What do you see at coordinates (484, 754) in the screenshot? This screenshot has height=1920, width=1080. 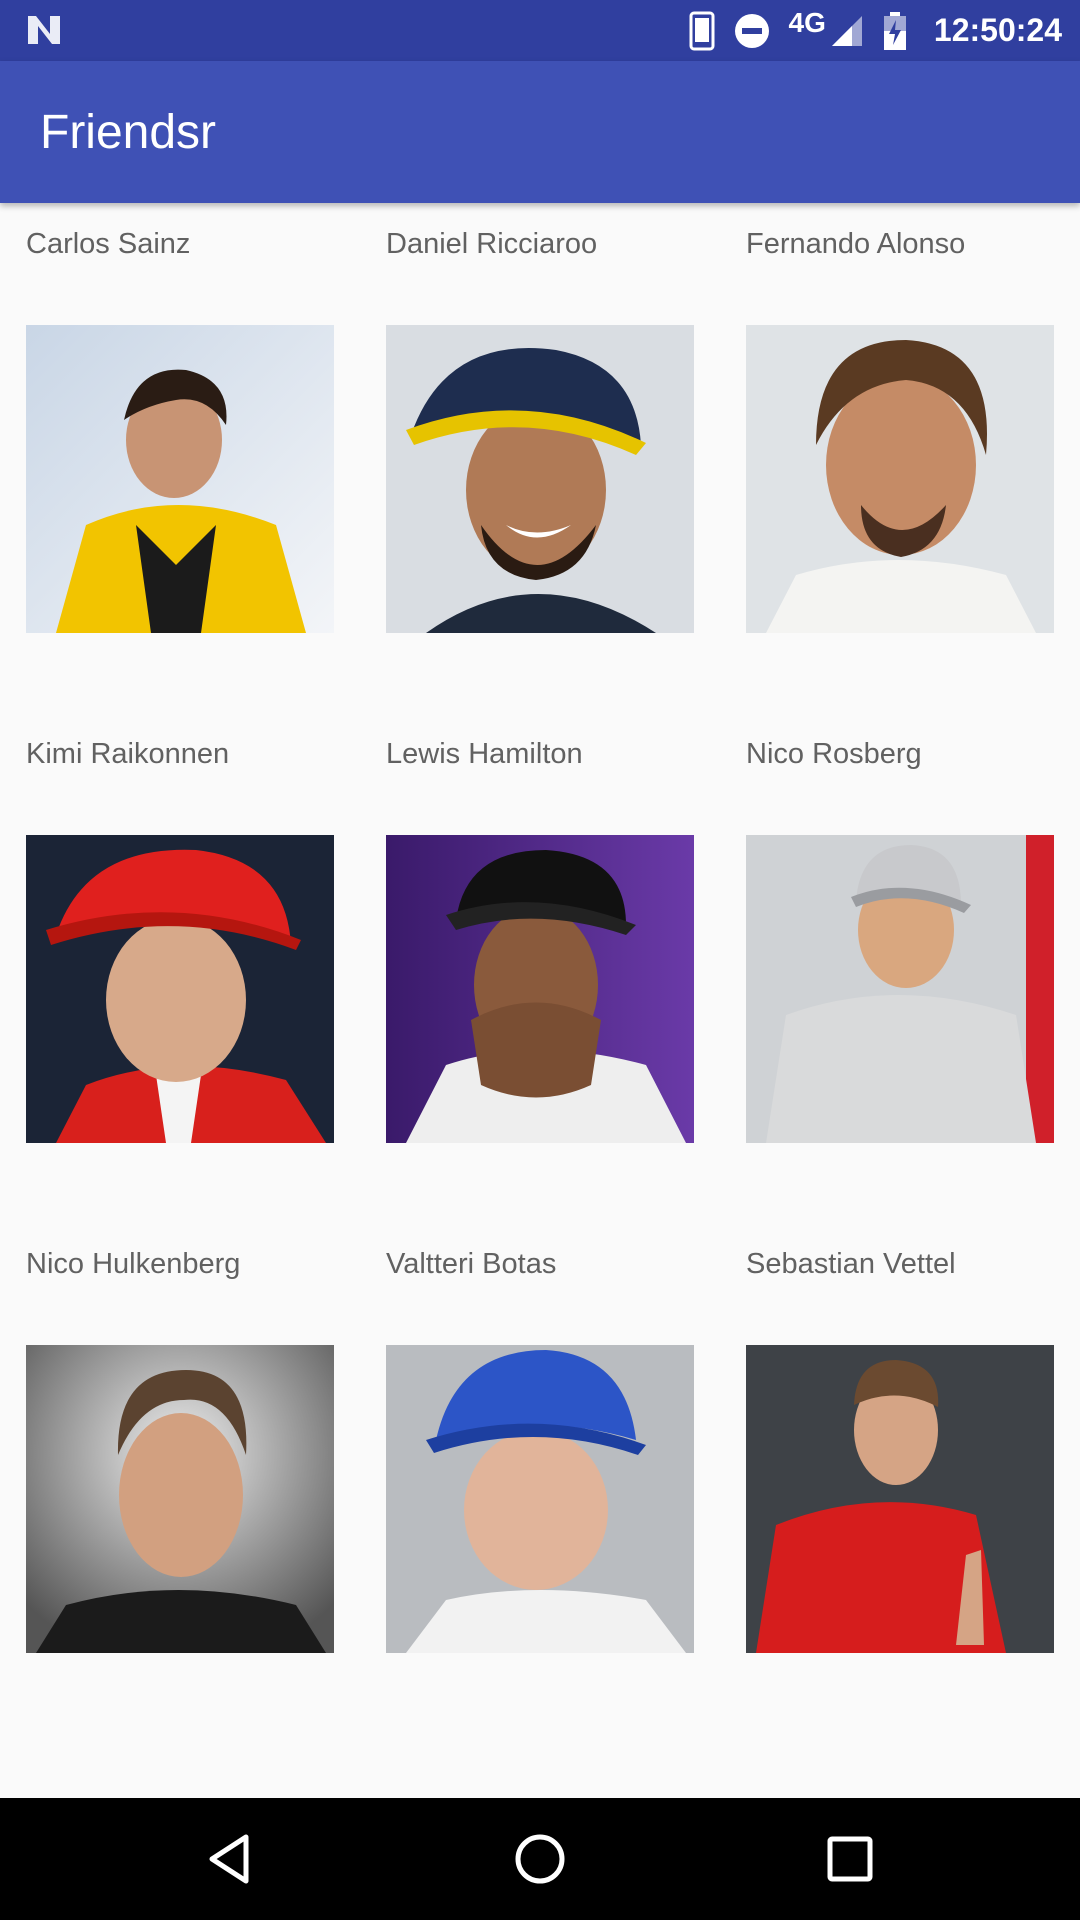 I see `friend-name: Lewis Hamilton` at bounding box center [484, 754].